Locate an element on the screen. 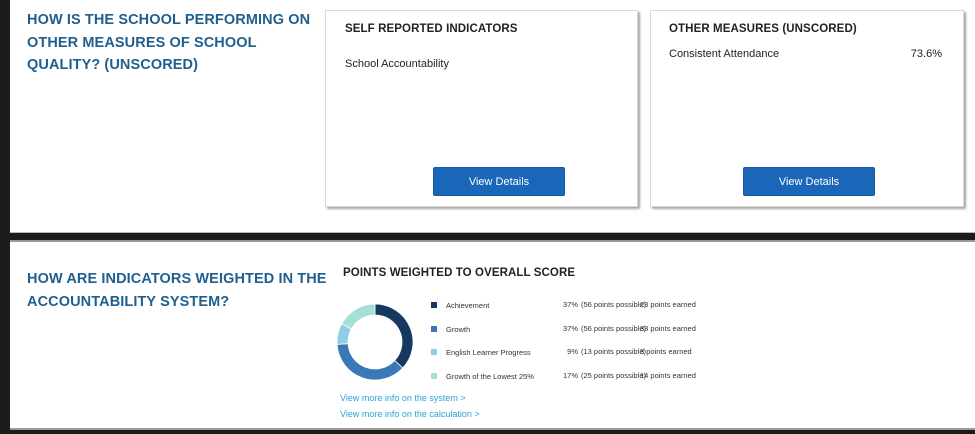 The image size is (975, 434). legend-points-possible: (25 points possible) is located at coordinates (614, 375).